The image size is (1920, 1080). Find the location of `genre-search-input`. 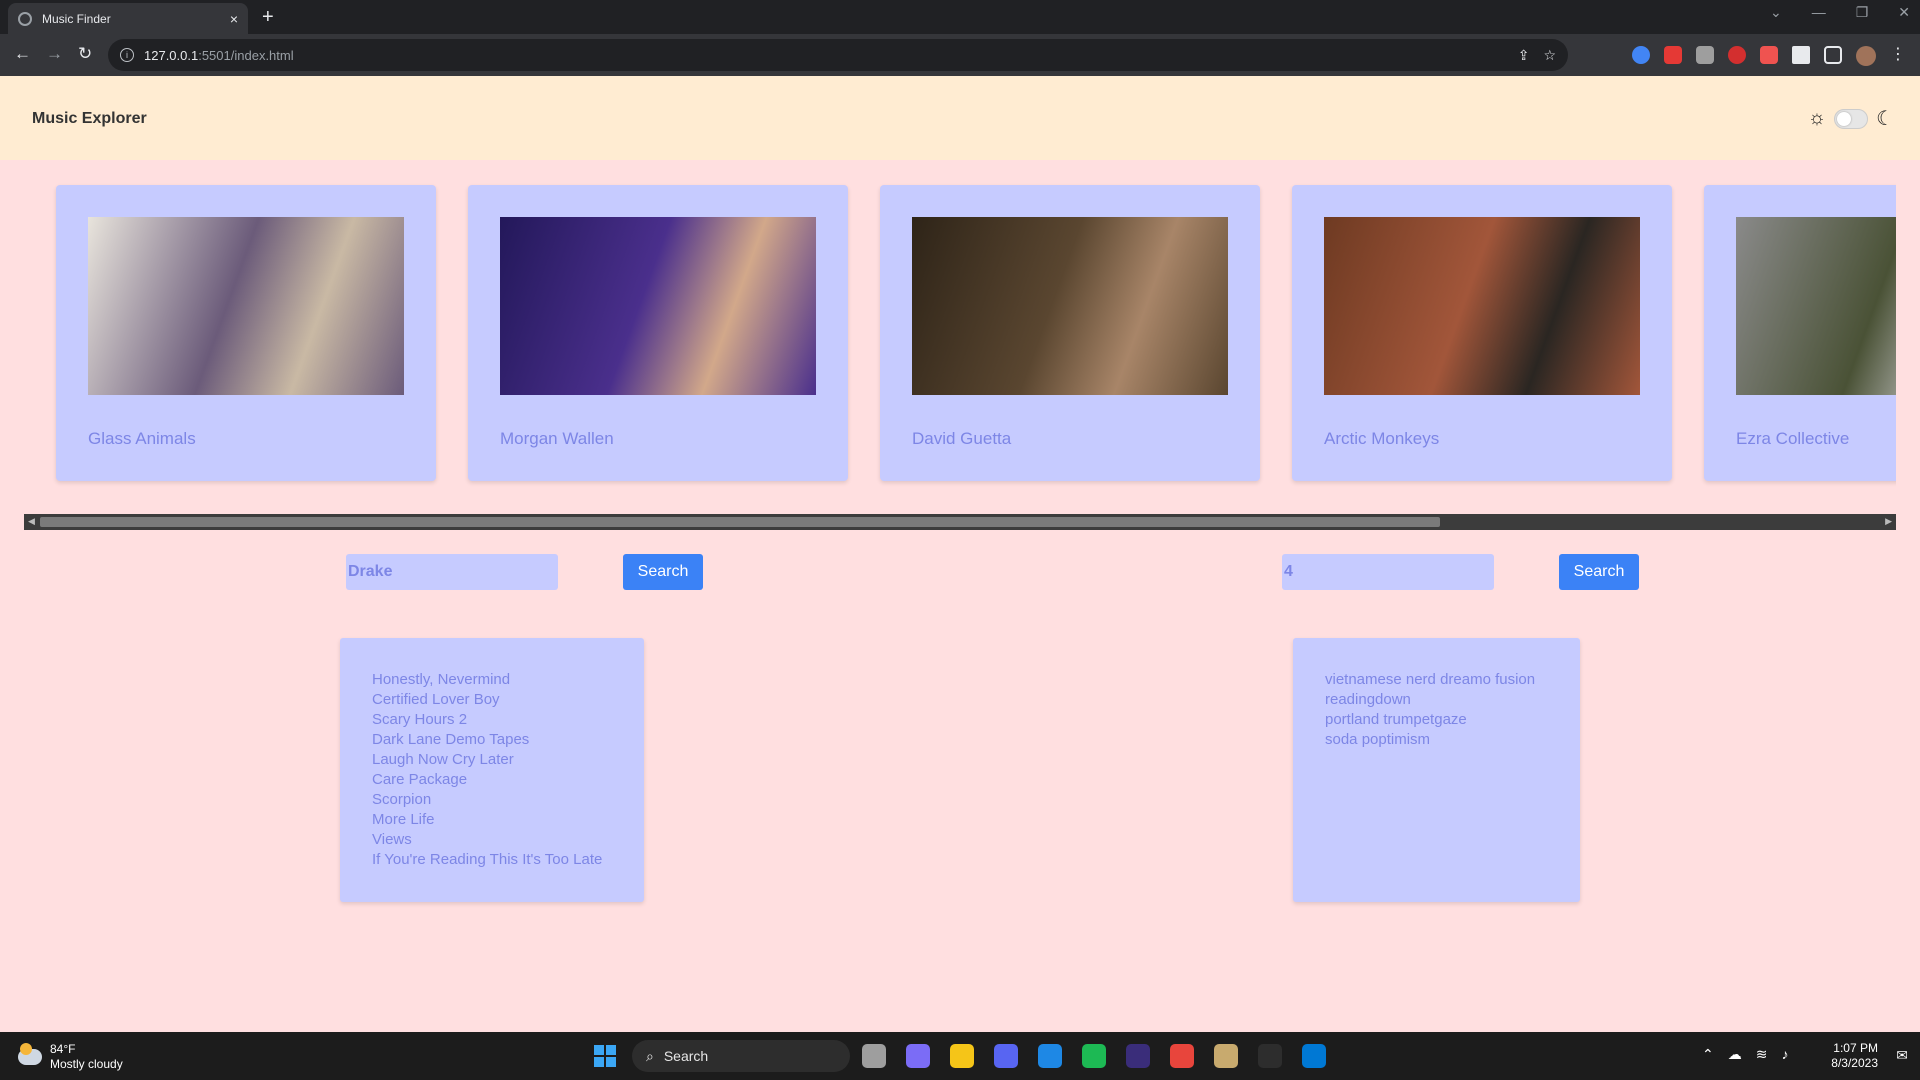

genre-search-input is located at coordinates (1388, 572).